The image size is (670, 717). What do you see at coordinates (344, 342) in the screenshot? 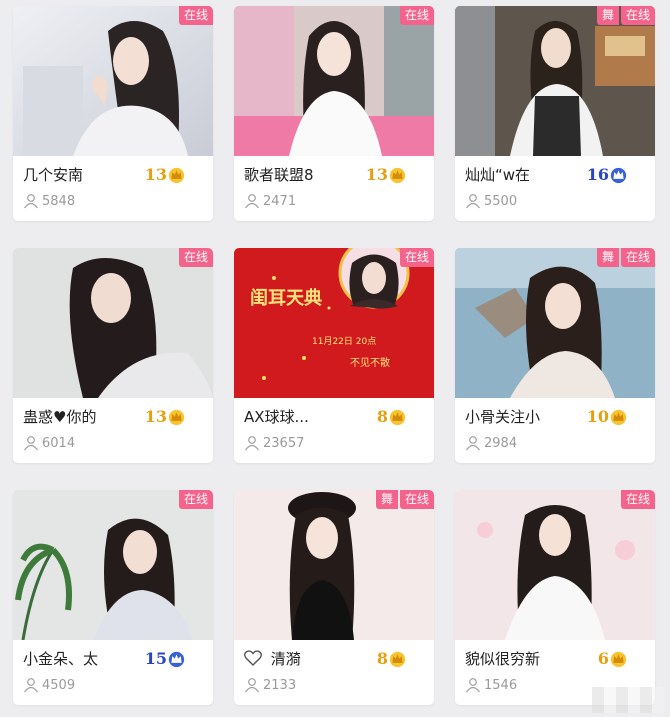
I see `poster-date: 11月22日 20点` at bounding box center [344, 342].